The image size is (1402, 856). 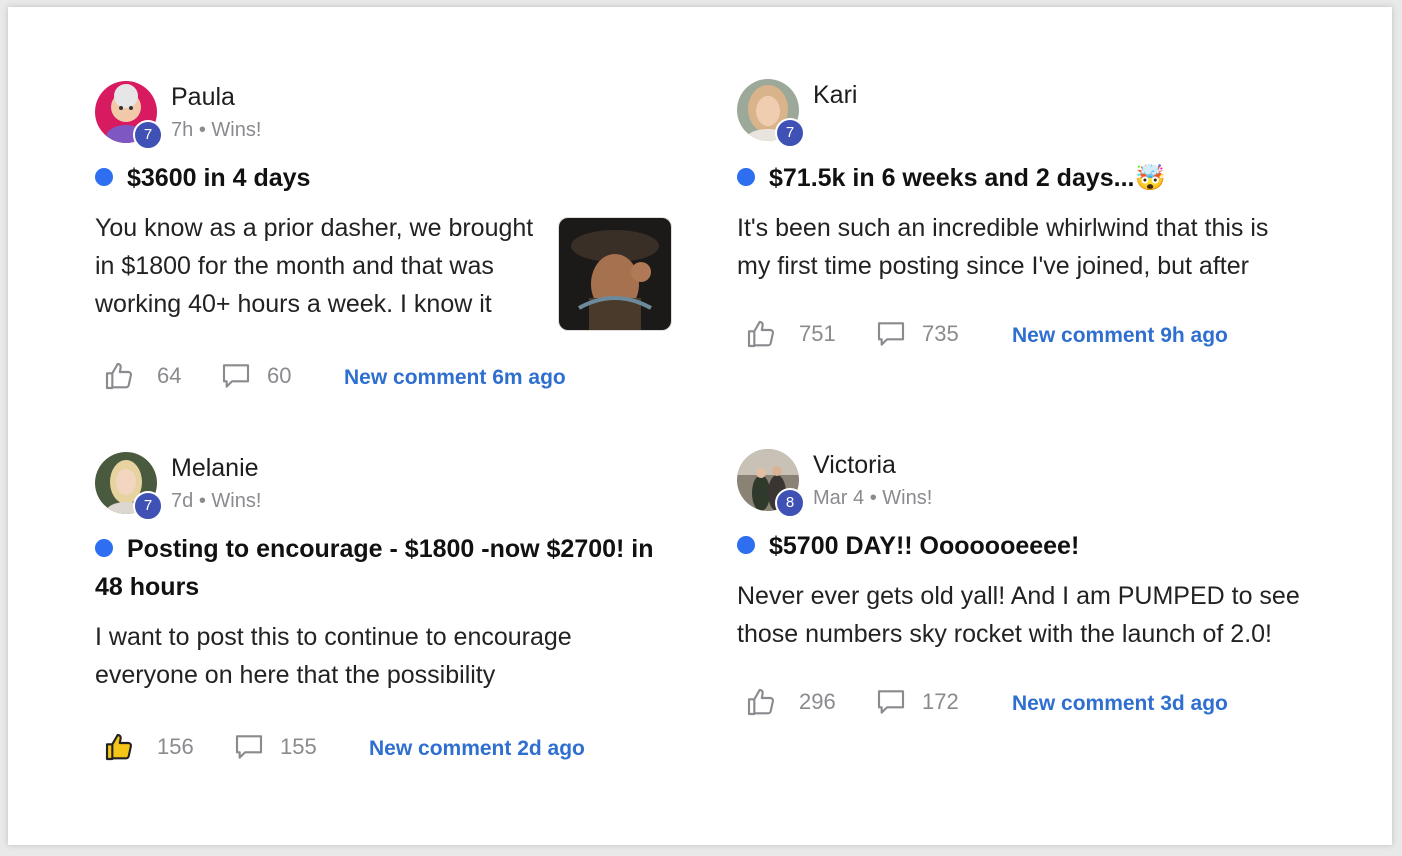 What do you see at coordinates (917, 702) in the screenshot?
I see `comment-button: 172` at bounding box center [917, 702].